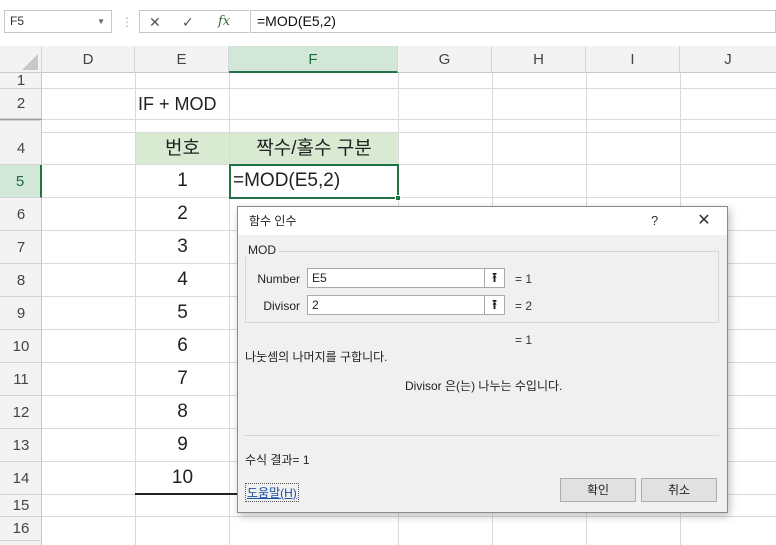  Describe the element at coordinates (182, 412) in the screenshot. I see `cell-e12: 8` at that location.